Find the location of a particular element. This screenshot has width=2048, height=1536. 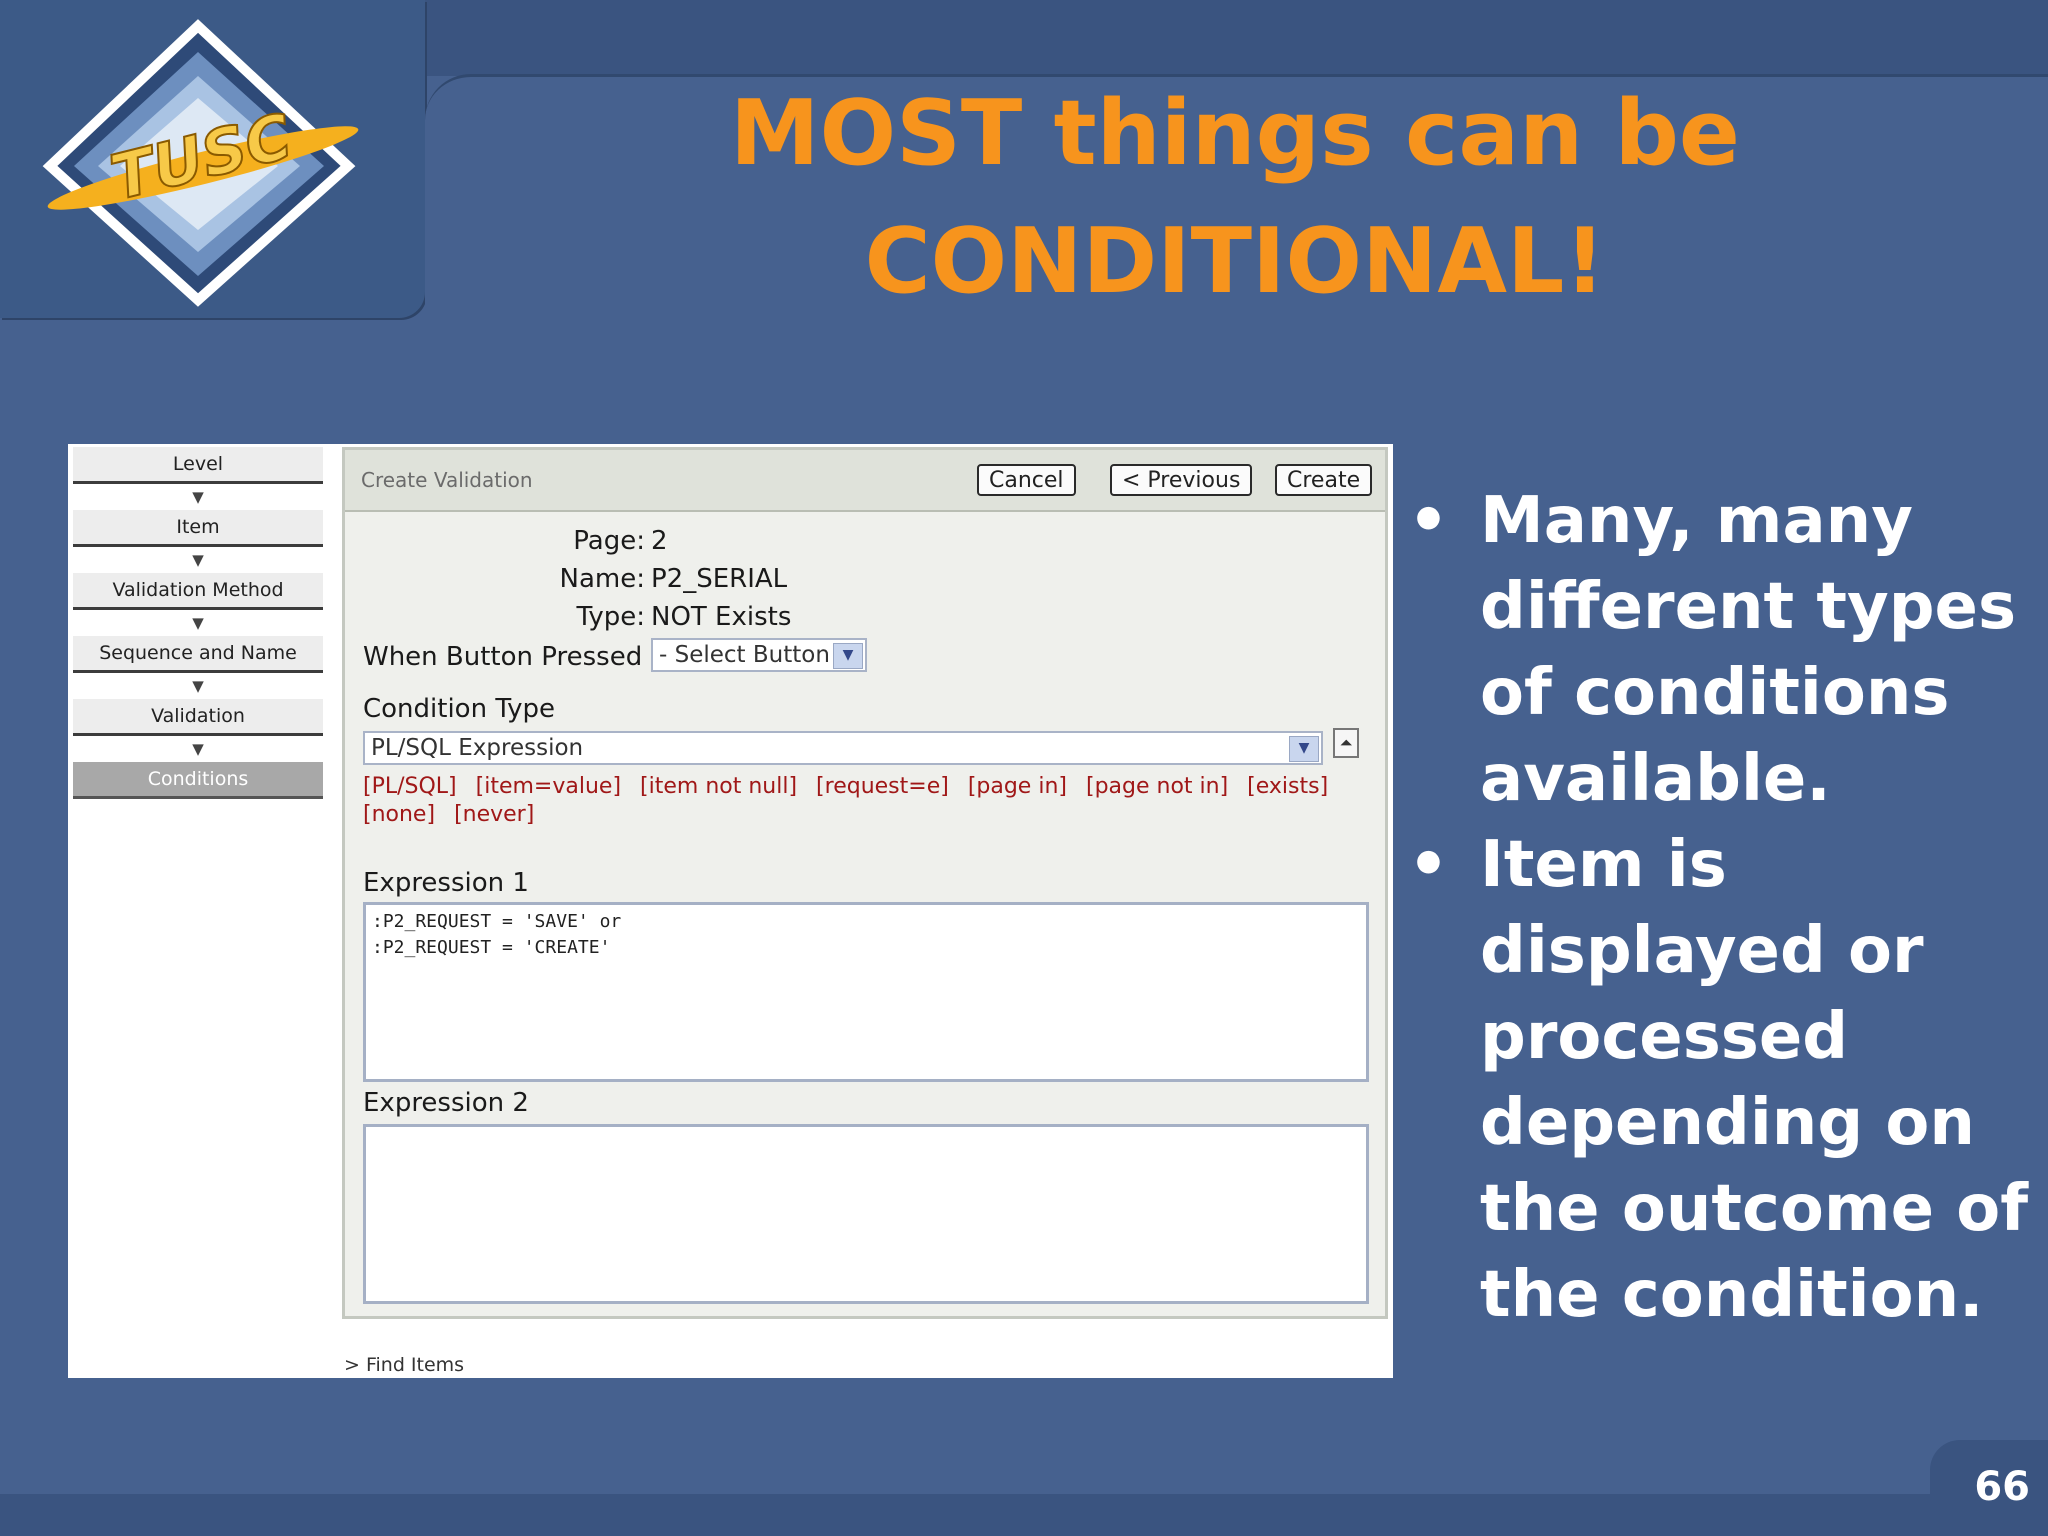

name-label: Name: is located at coordinates (602, 579).